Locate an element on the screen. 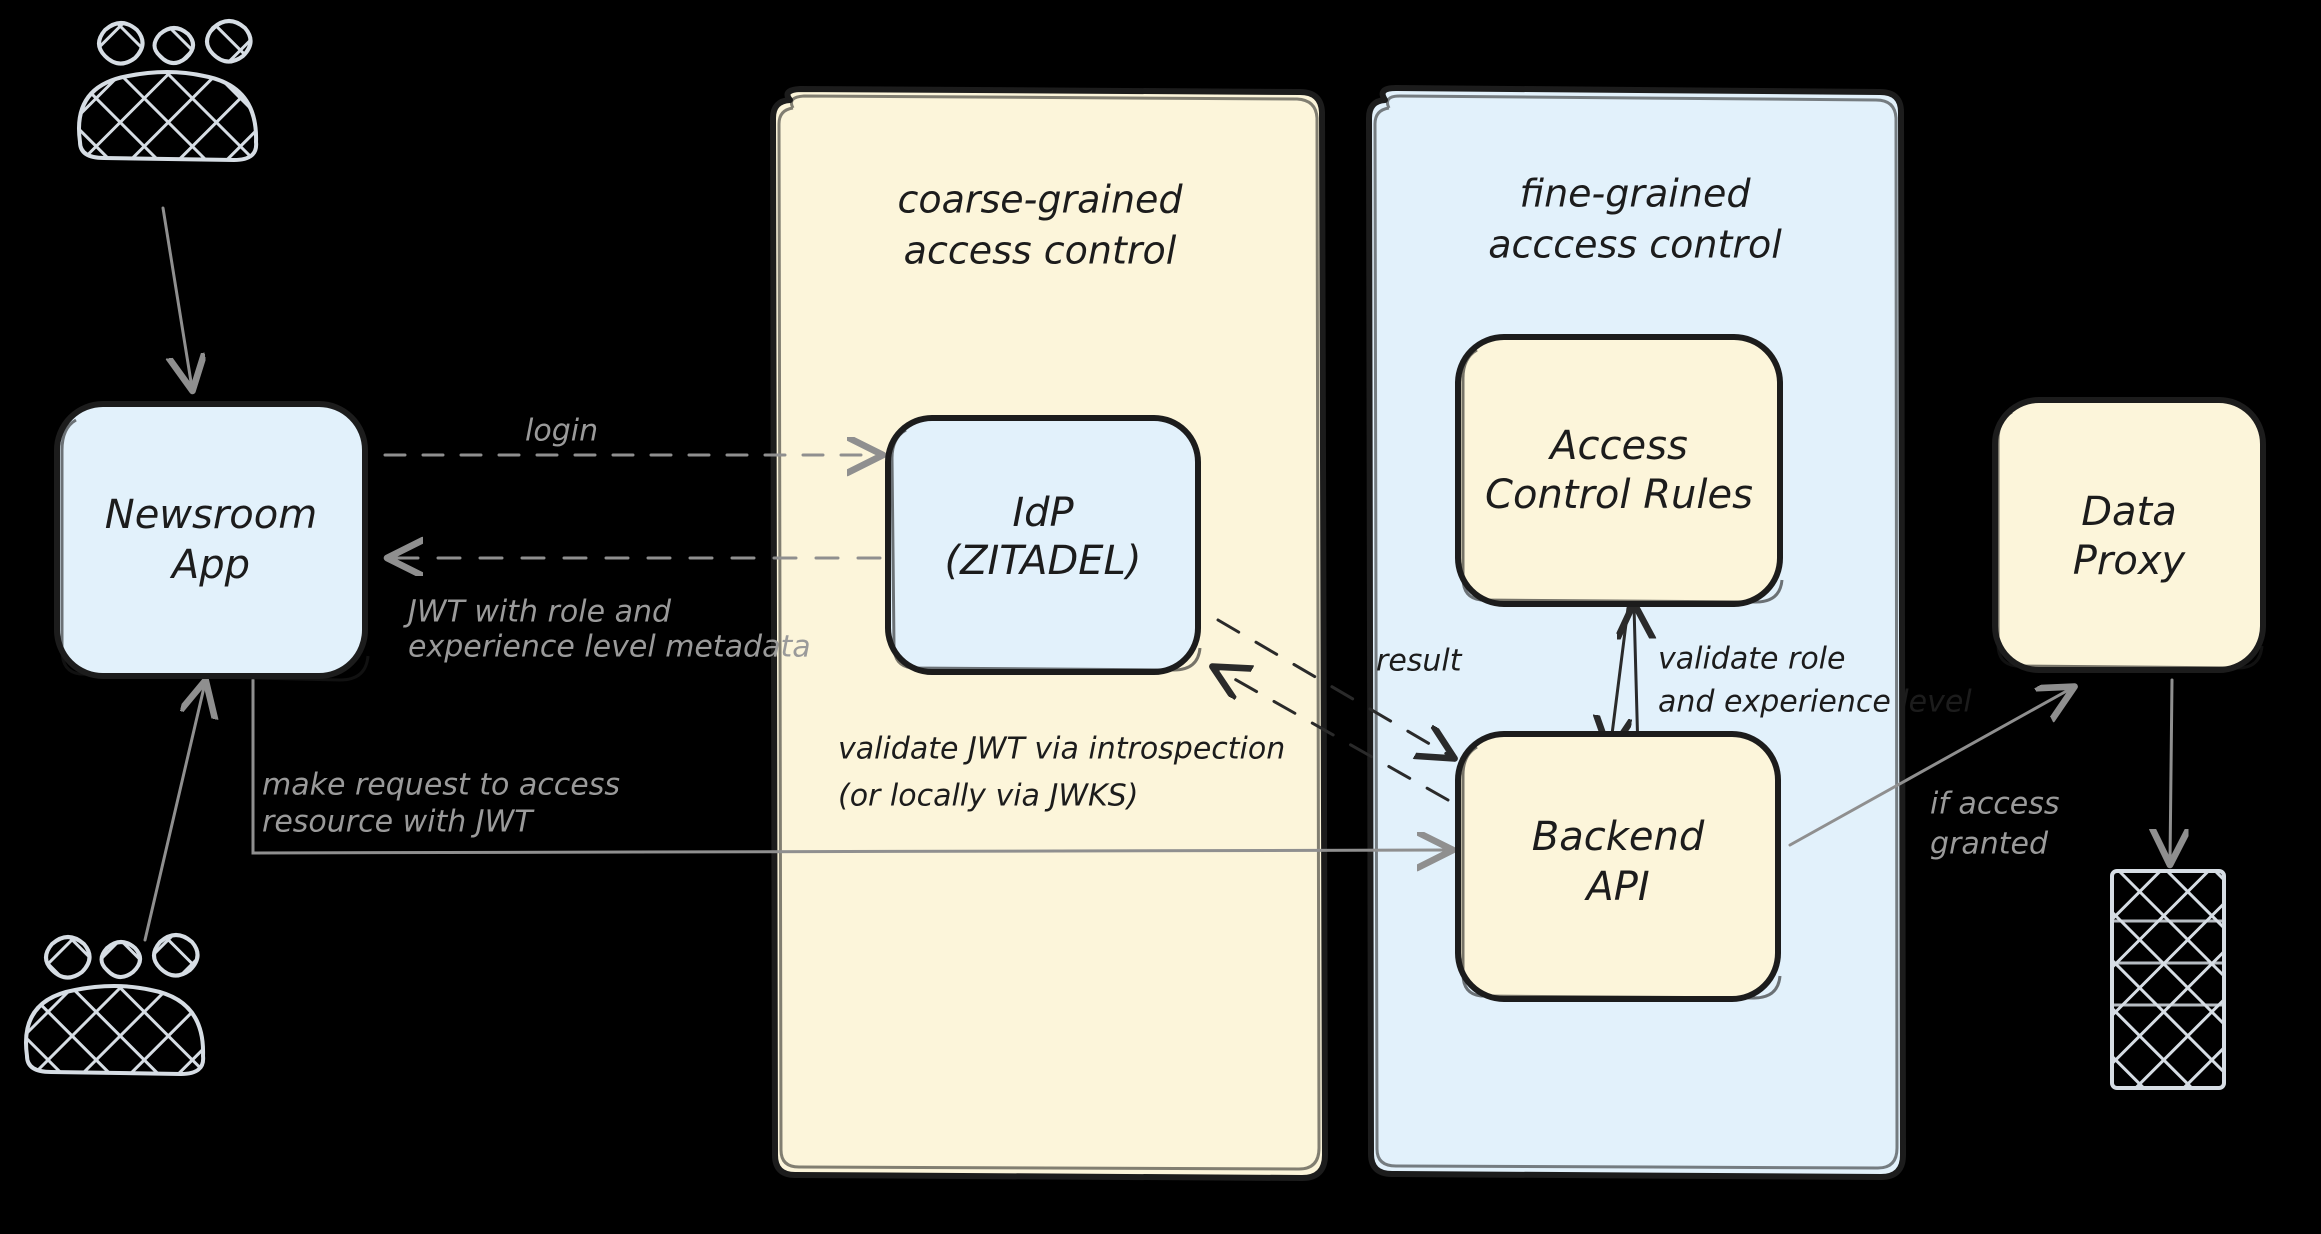 Image resolution: width=2321 pixels, height=1234 pixels. edge-login-label: login is located at coordinates (561, 431).